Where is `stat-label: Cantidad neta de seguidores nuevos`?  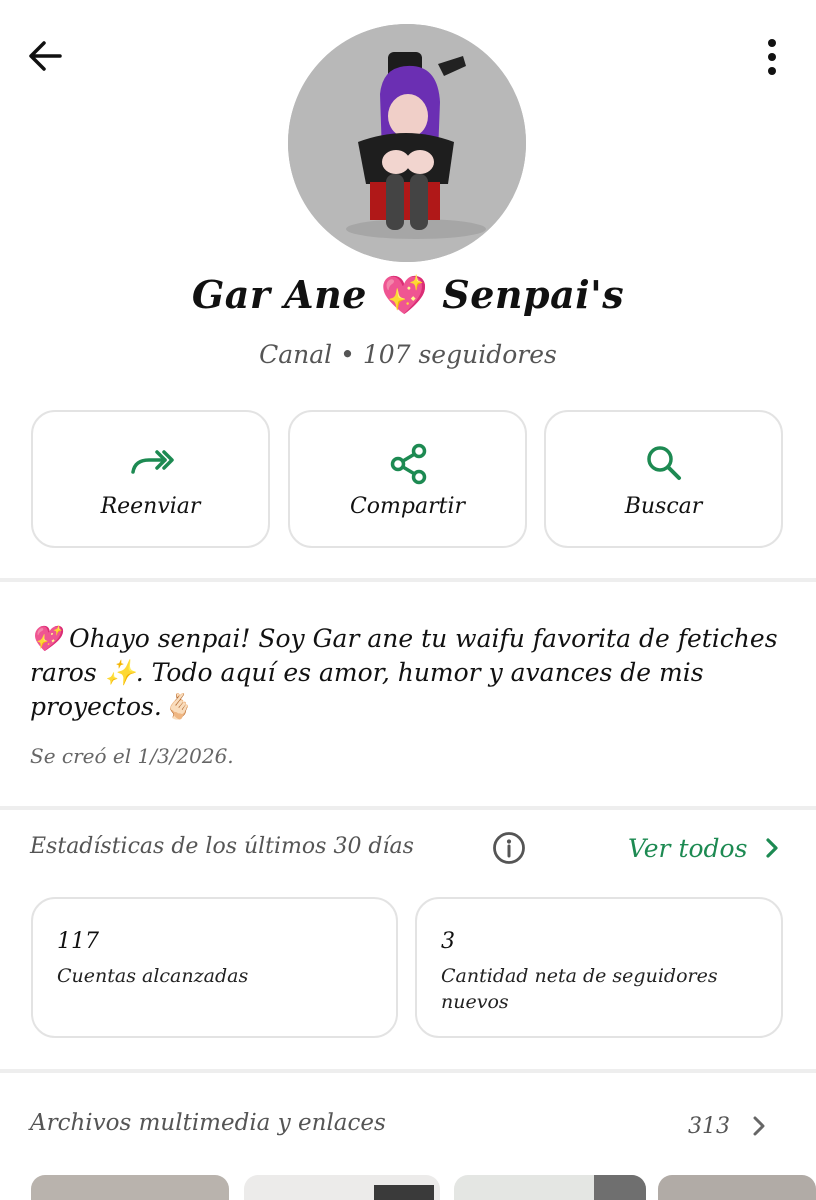 stat-label: Cantidad neta de seguidores nuevos is located at coordinates (579, 989).